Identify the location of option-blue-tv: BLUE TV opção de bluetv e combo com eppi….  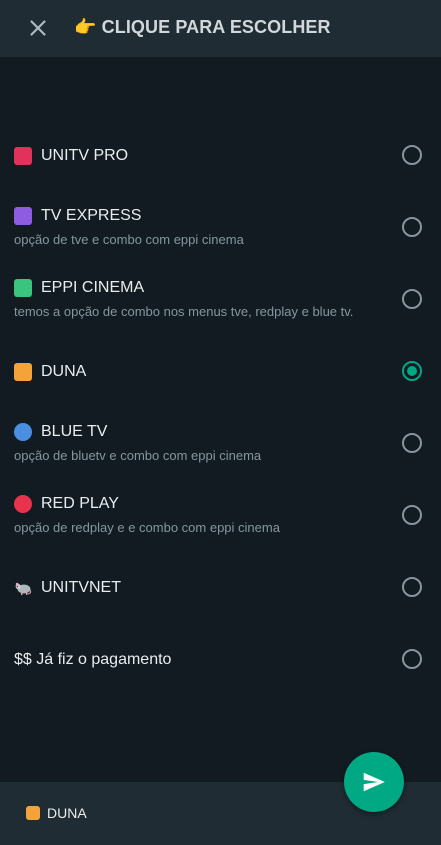
(220, 447).